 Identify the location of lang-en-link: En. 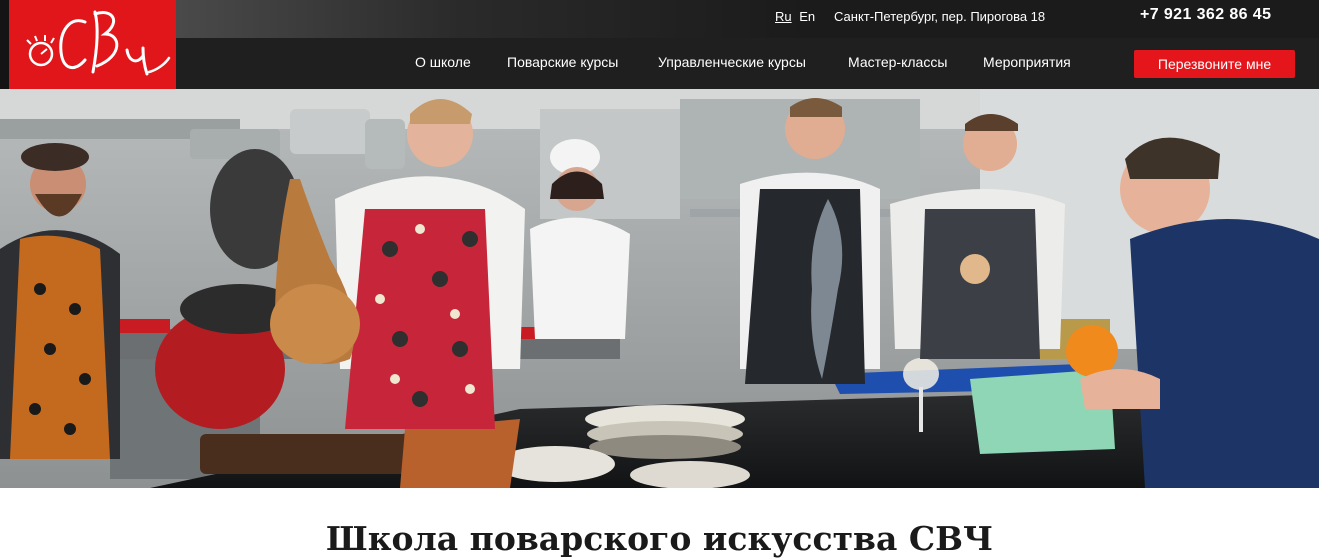
(807, 16).